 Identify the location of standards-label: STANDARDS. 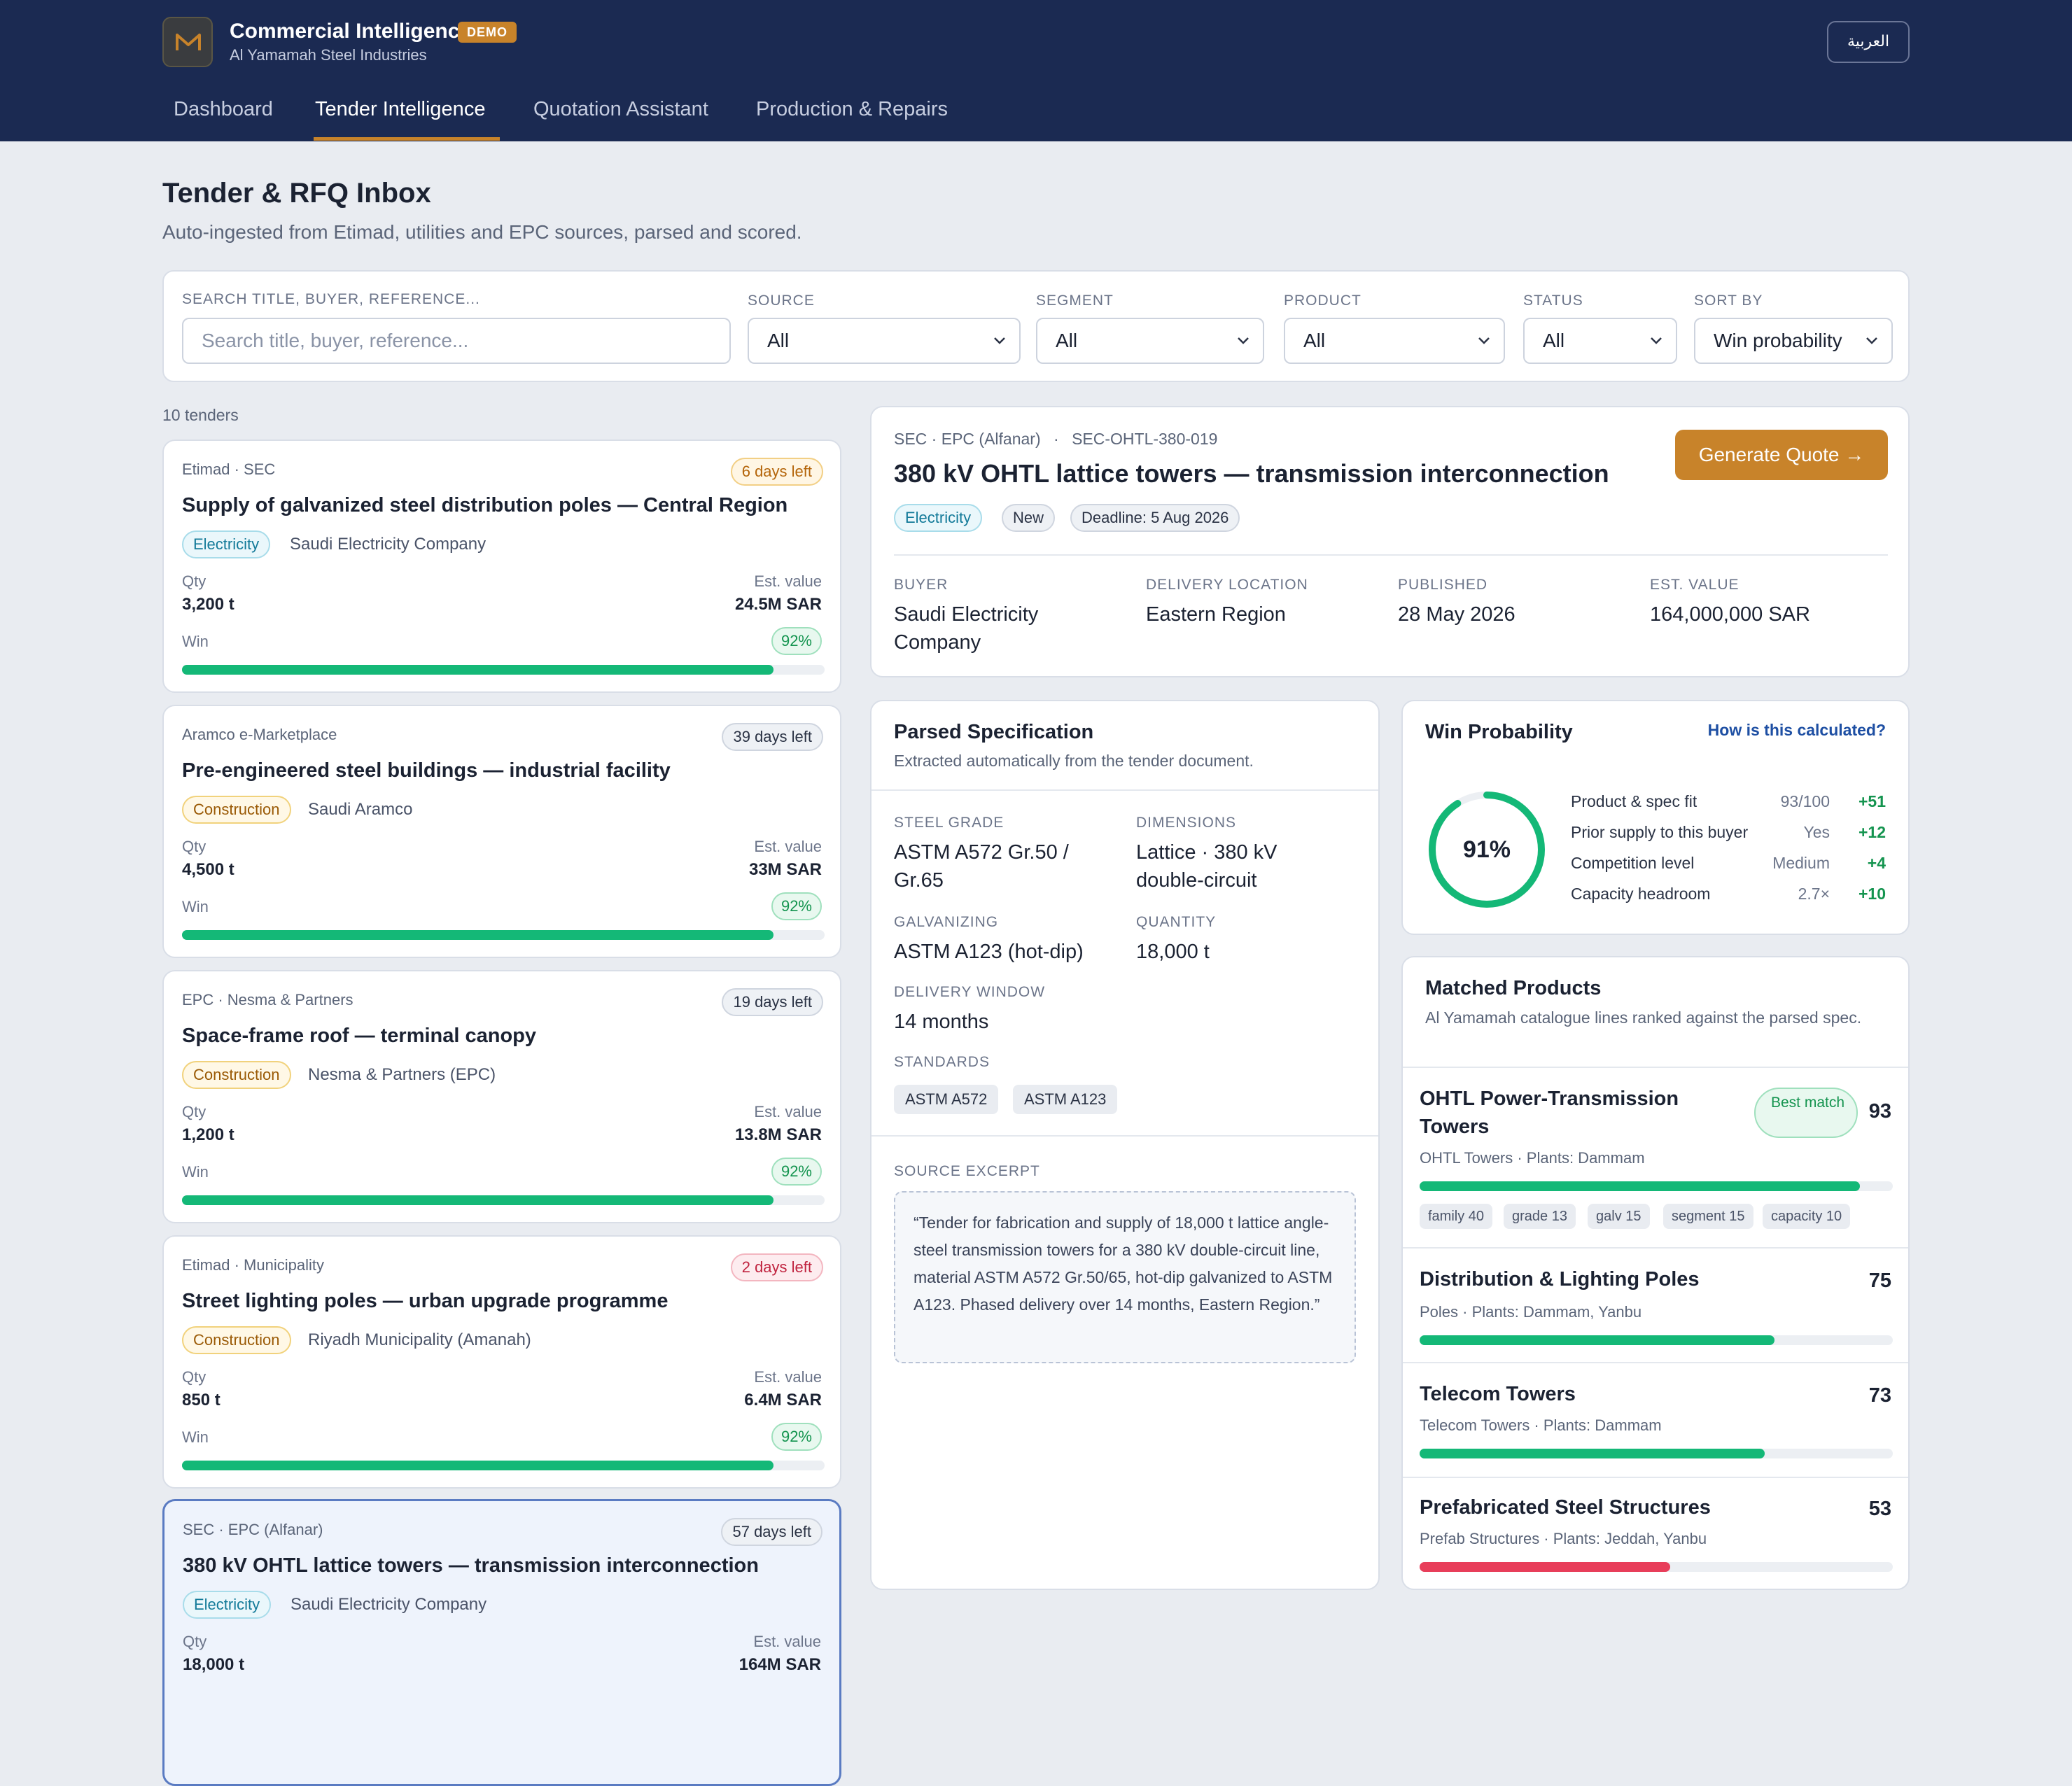
(942, 1062).